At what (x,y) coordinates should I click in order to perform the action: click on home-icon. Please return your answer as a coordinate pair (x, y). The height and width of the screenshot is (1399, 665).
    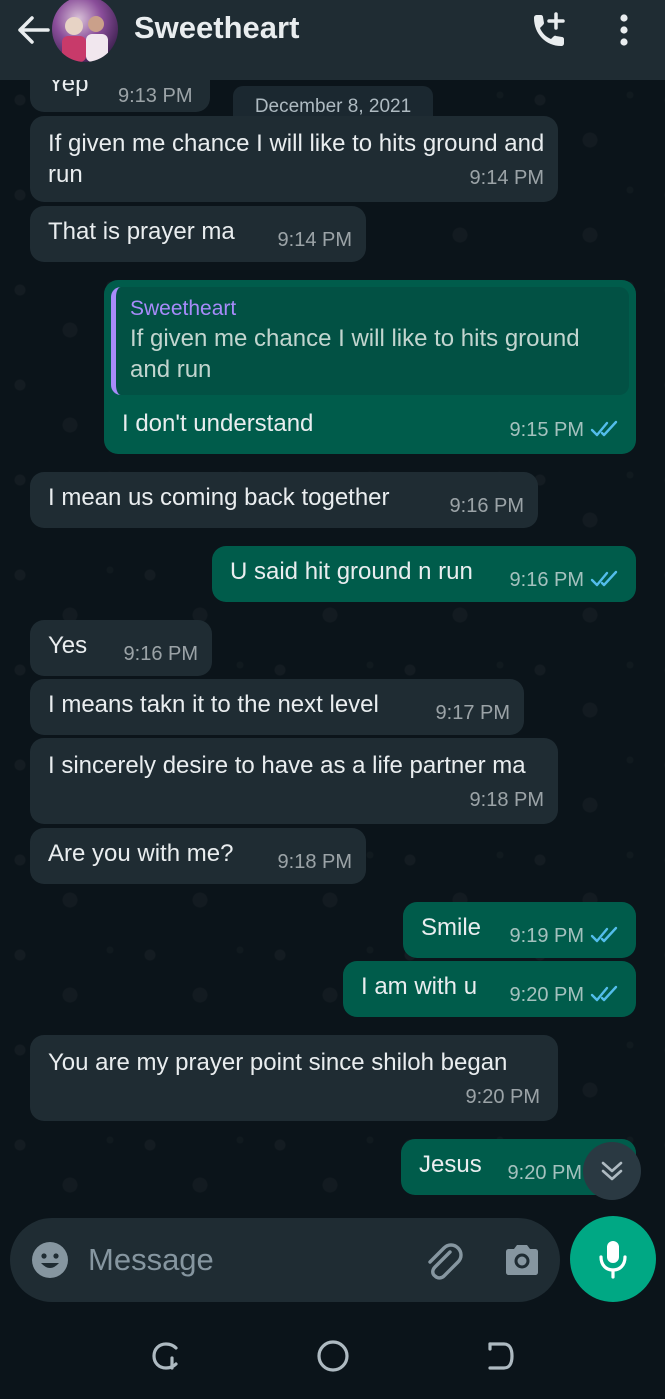
    Looking at the image, I should click on (333, 1356).